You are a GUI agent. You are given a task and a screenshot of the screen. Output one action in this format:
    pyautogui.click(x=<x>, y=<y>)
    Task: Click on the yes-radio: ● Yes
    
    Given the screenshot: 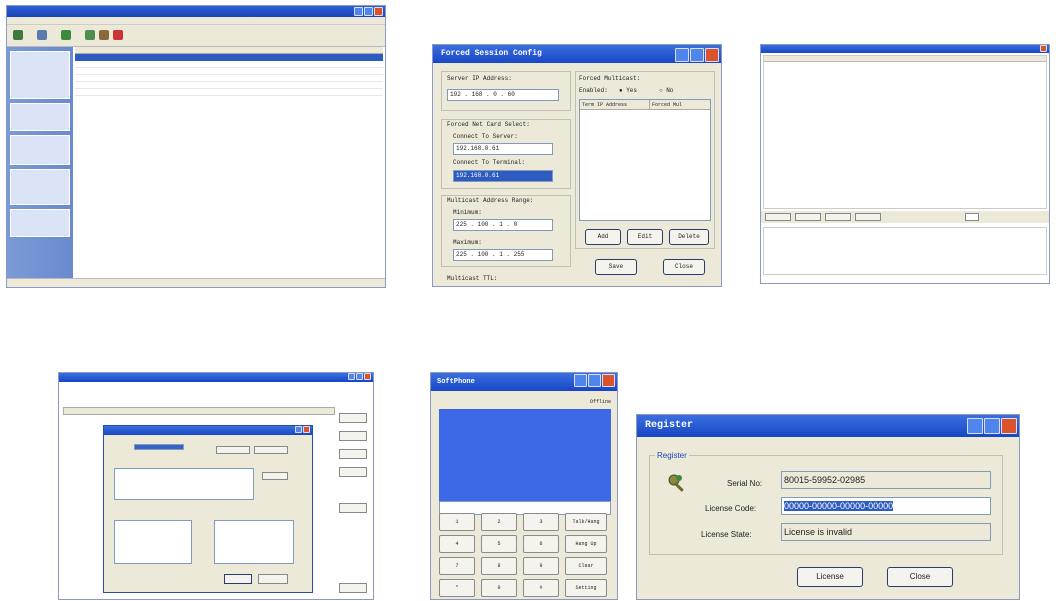 What is the action you would take?
    pyautogui.click(x=628, y=90)
    